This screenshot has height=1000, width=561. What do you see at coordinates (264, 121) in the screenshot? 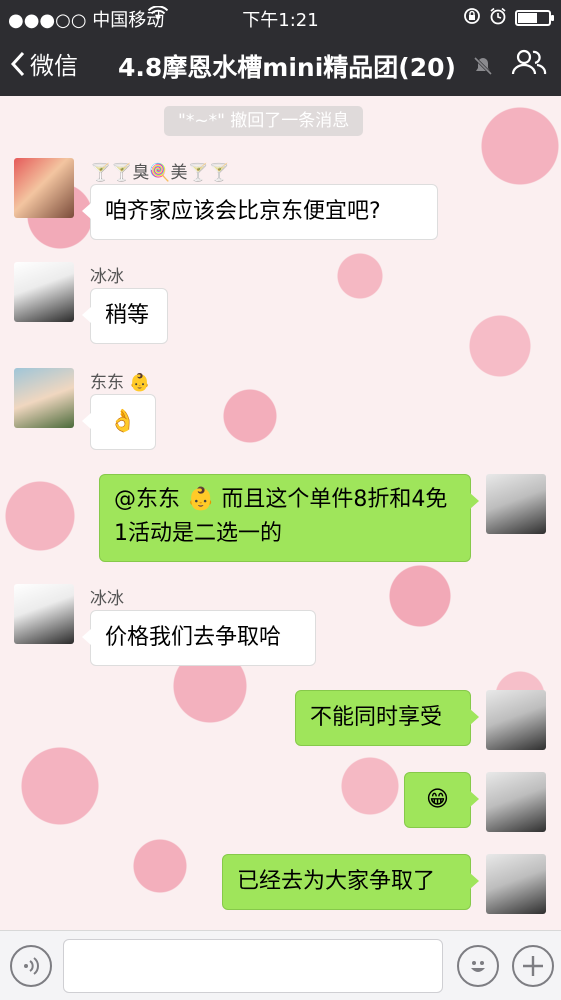
I see `system-message: "*~*" 撤回了一条消息` at bounding box center [264, 121].